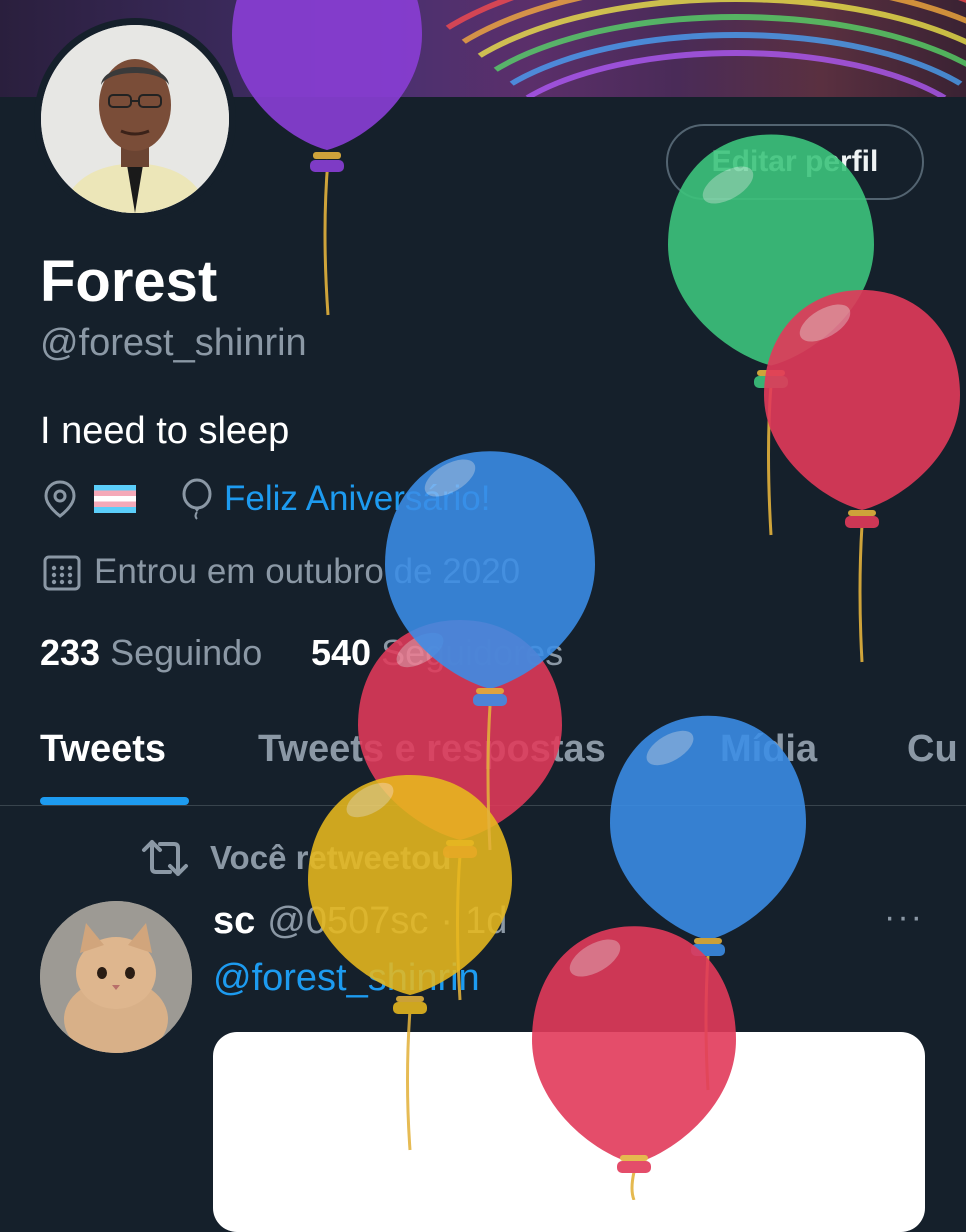 The image size is (966, 1232). What do you see at coordinates (62, 572) in the screenshot?
I see `calendar-icon` at bounding box center [62, 572].